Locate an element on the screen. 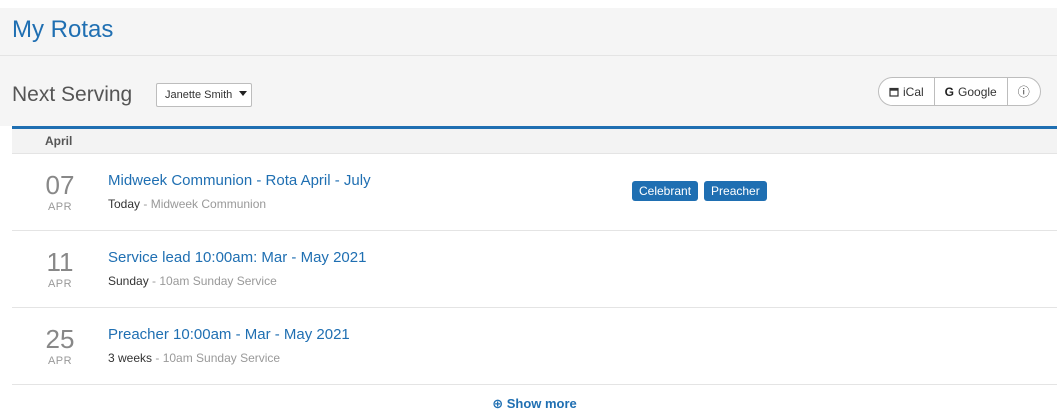 Image resolution: width=1057 pixels, height=417 pixels. item-subtitle: Today - Midweek Communion is located at coordinates (187, 204).